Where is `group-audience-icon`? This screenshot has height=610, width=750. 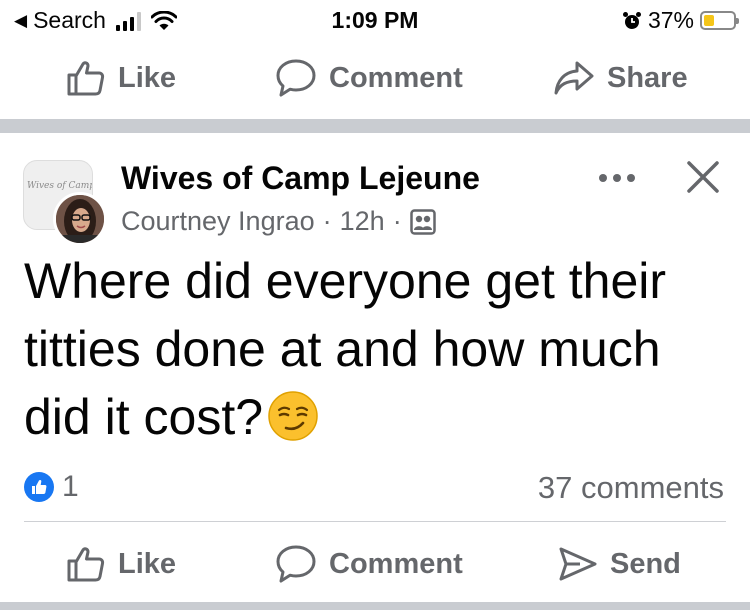 group-audience-icon is located at coordinates (422, 221).